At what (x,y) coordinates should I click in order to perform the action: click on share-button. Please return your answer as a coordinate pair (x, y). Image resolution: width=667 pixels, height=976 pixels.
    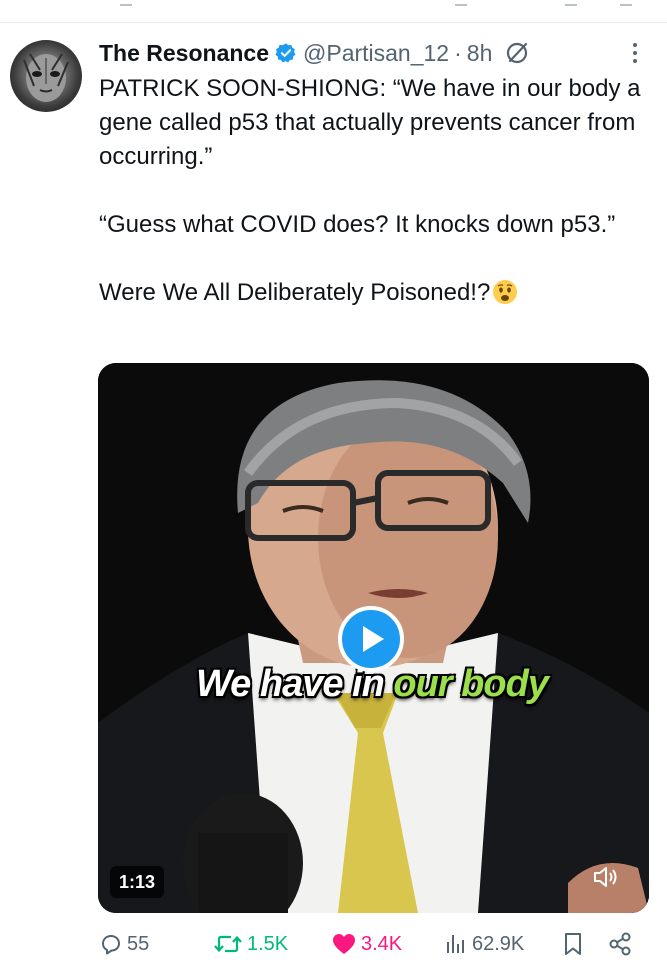
    Looking at the image, I should click on (622, 944).